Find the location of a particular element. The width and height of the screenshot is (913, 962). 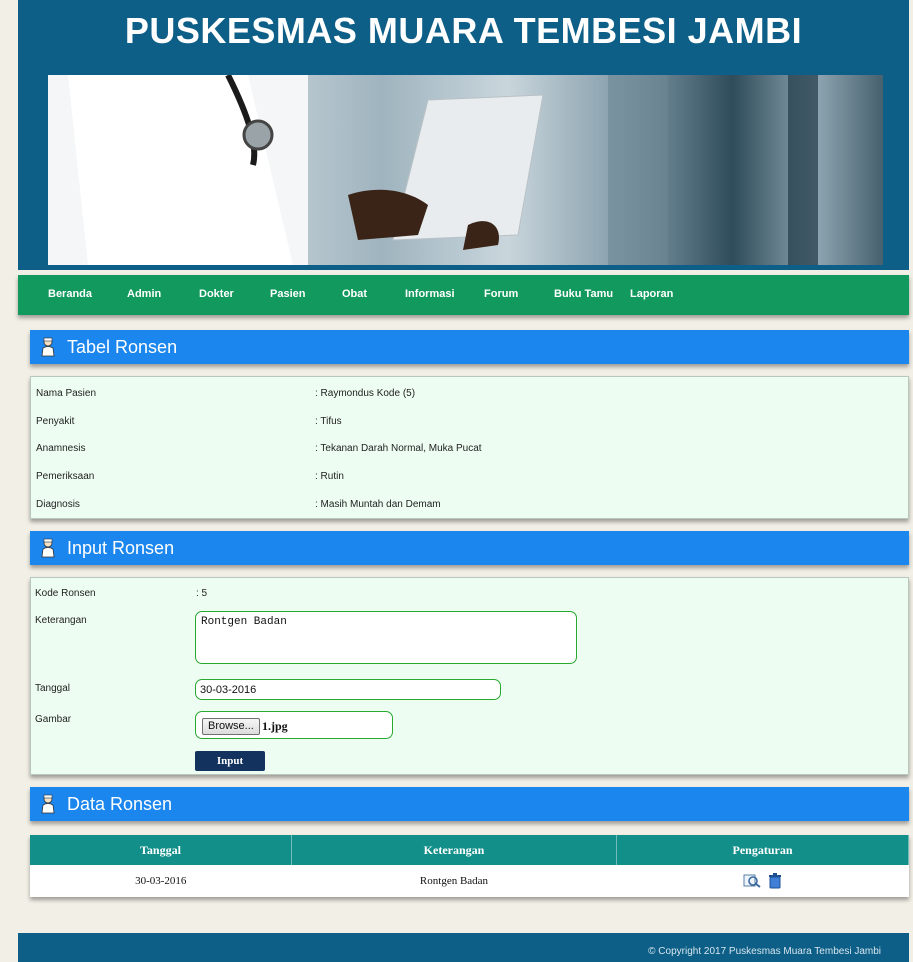

column-header-pengaturan: Pengaturan is located at coordinates (762, 850).